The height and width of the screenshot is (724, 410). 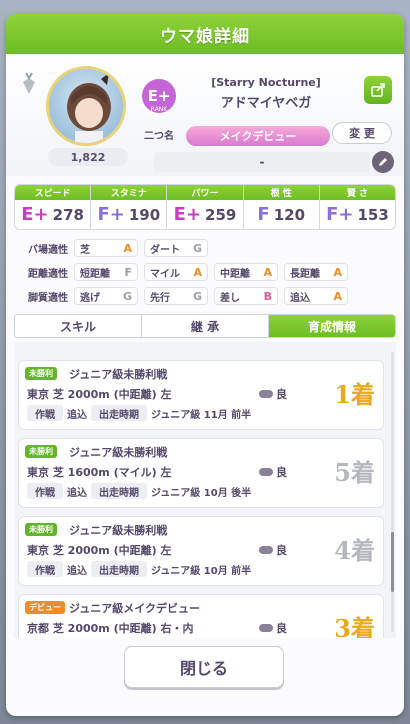 What do you see at coordinates (289, 214) in the screenshot?
I see `stat-value: 120` at bounding box center [289, 214].